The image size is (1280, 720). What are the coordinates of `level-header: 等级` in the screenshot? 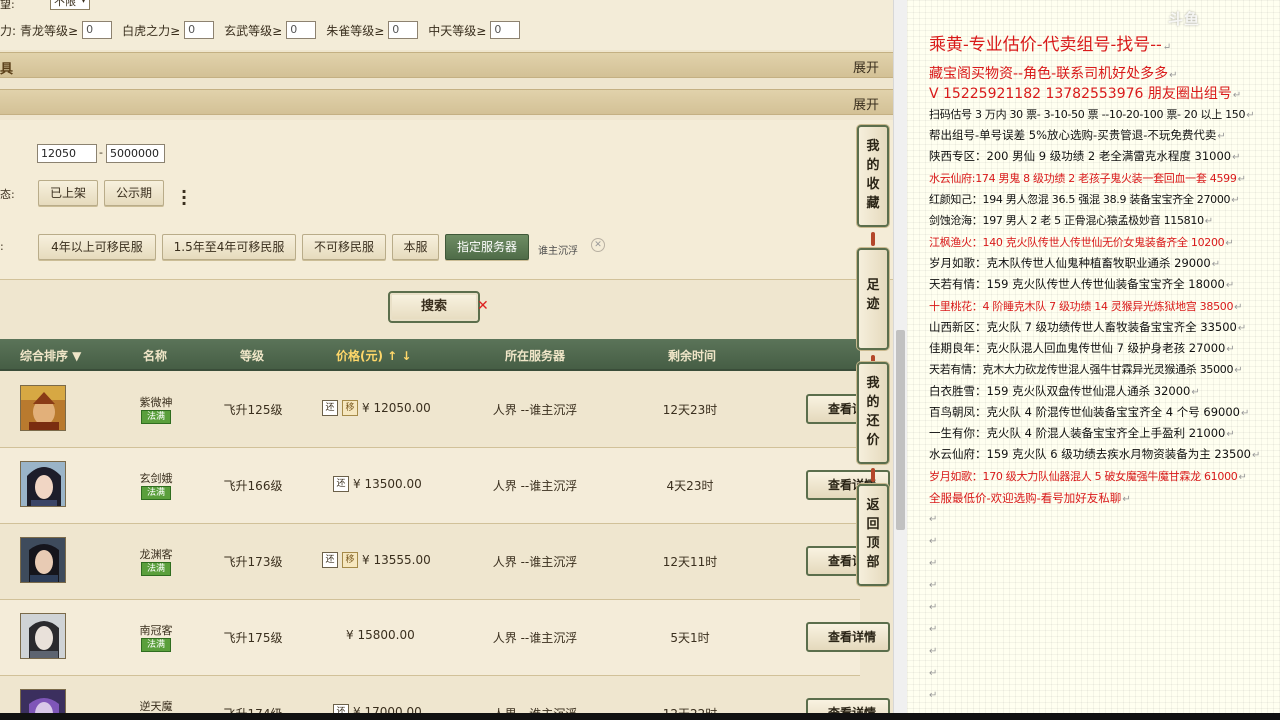 It's located at (252, 356).